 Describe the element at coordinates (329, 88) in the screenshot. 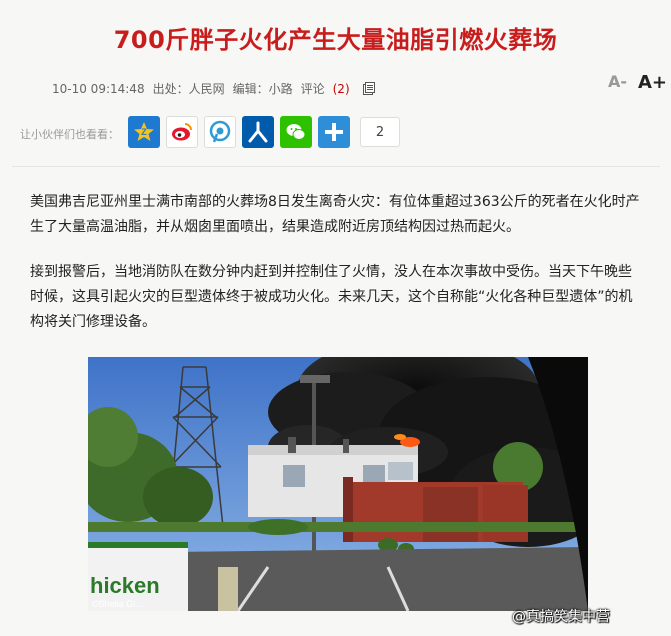

I see `comments-link: 评论 (2)` at that location.